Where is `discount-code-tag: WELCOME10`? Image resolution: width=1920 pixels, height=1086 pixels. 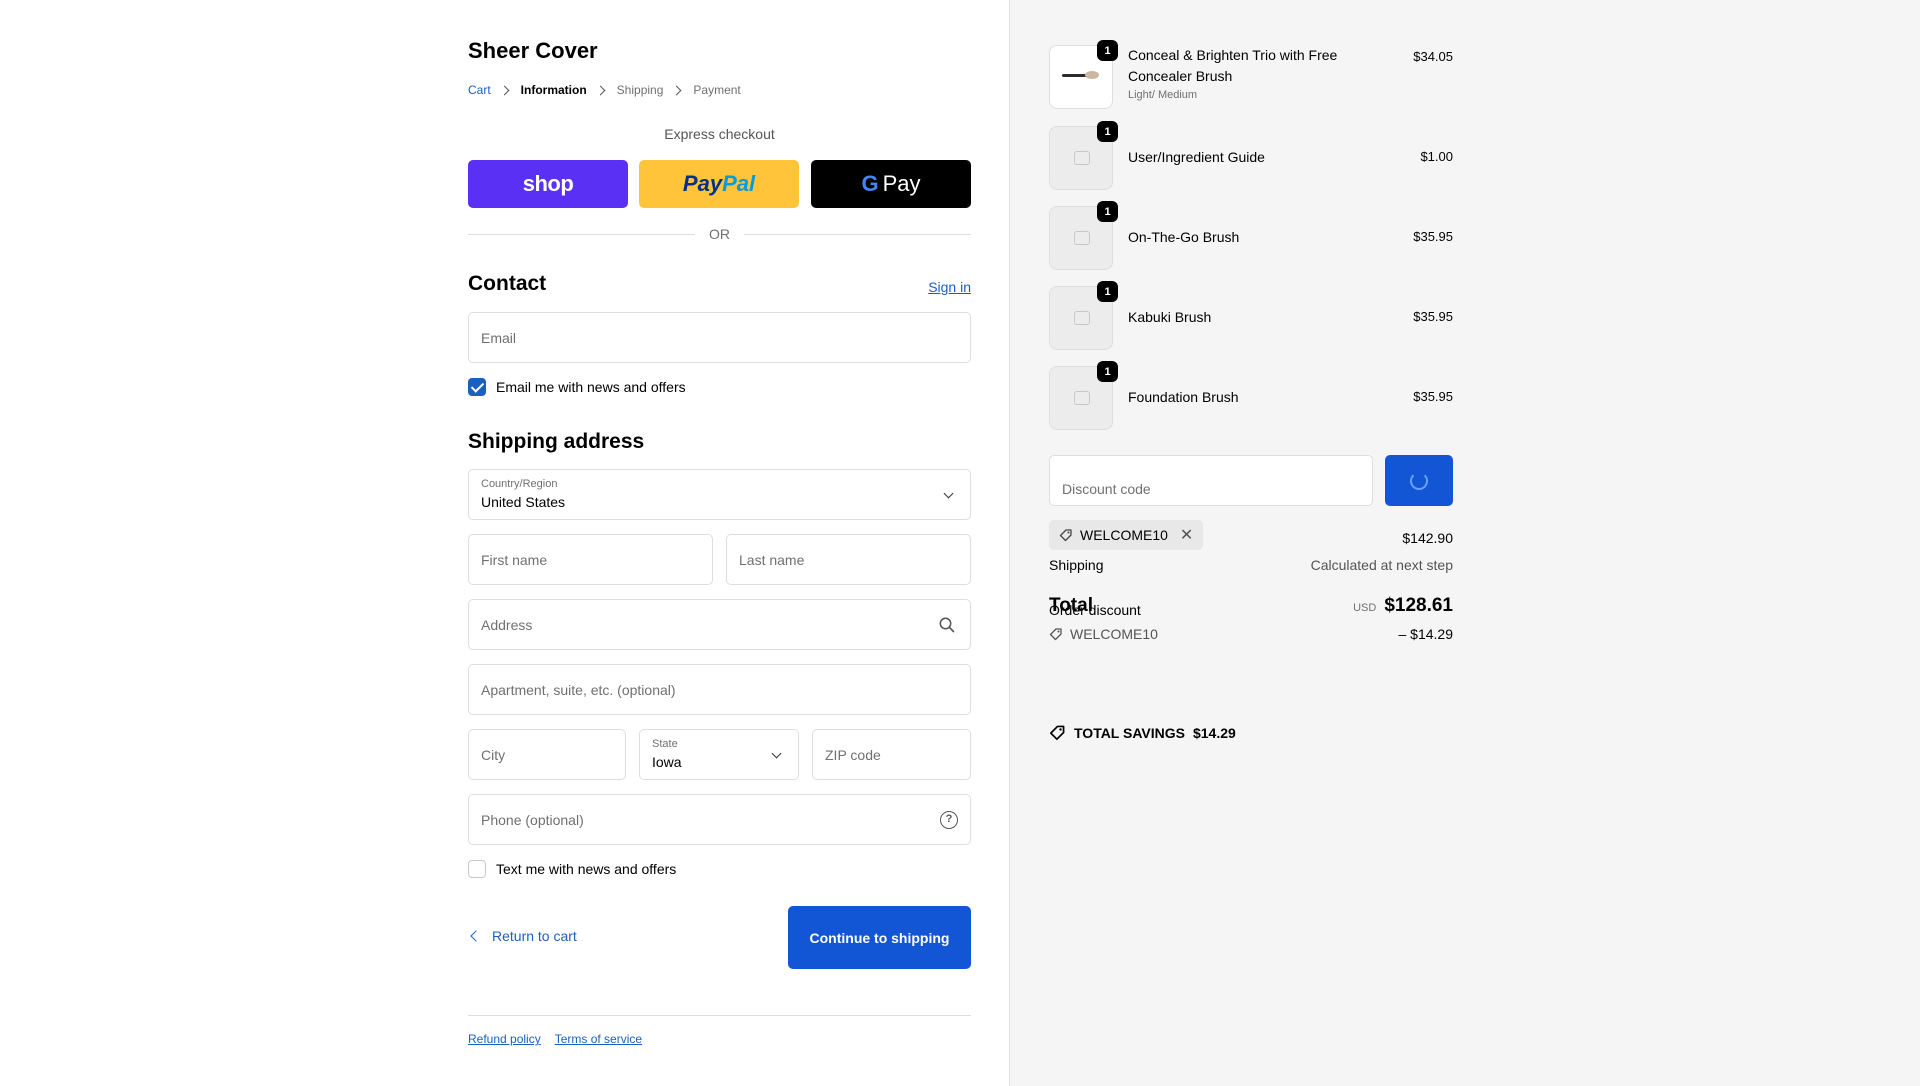 discount-code-tag: WELCOME10 is located at coordinates (1251, 634).